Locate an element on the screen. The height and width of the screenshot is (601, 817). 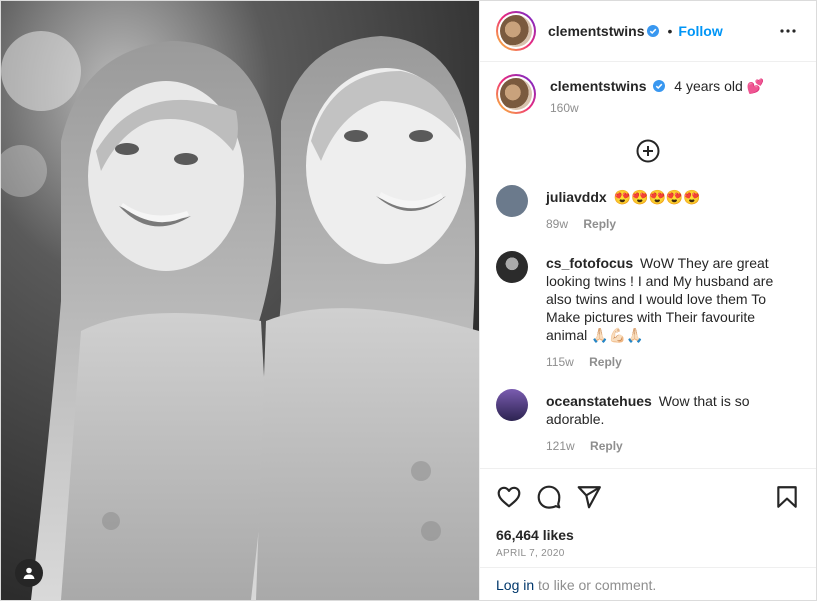
add-circle-icon is located at coordinates (648, 151).